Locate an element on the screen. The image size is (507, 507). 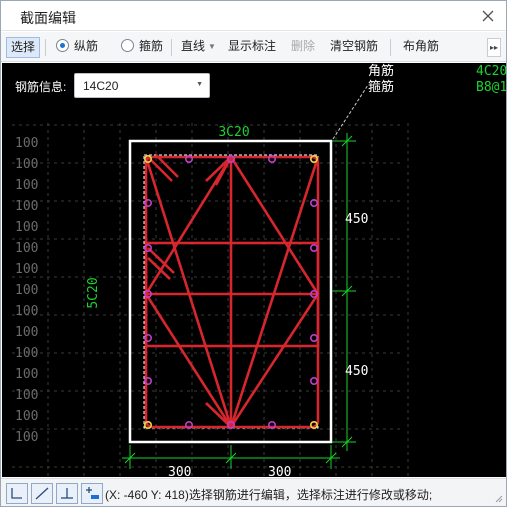
toolbar: 选择 纵筋 箍筋 直线 ▼ 显示标注 删除 清空钢筋 布角筋 ▸▸ is located at coordinates (253, 47).